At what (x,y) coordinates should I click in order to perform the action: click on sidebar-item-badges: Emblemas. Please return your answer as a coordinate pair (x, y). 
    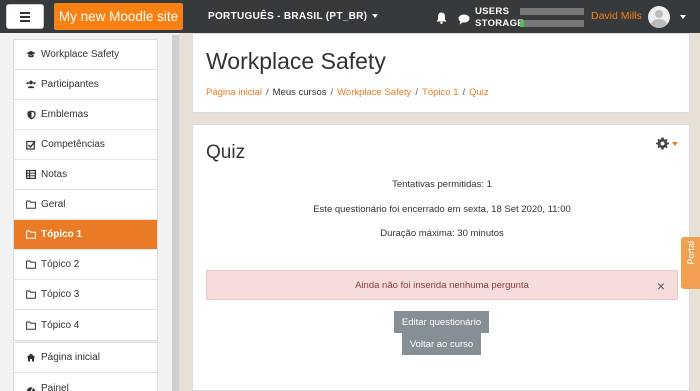
    Looking at the image, I should click on (85, 115).